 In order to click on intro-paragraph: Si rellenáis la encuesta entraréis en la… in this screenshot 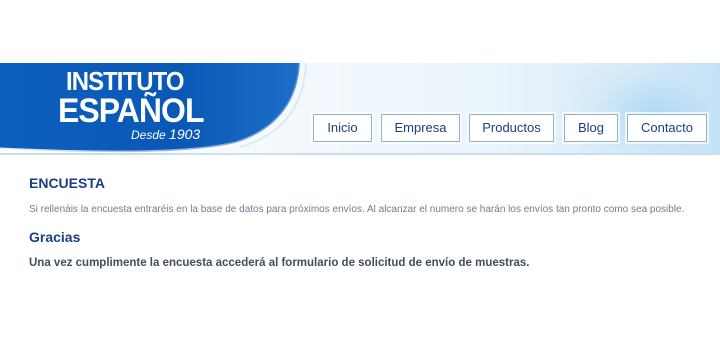, I will do `click(357, 209)`.